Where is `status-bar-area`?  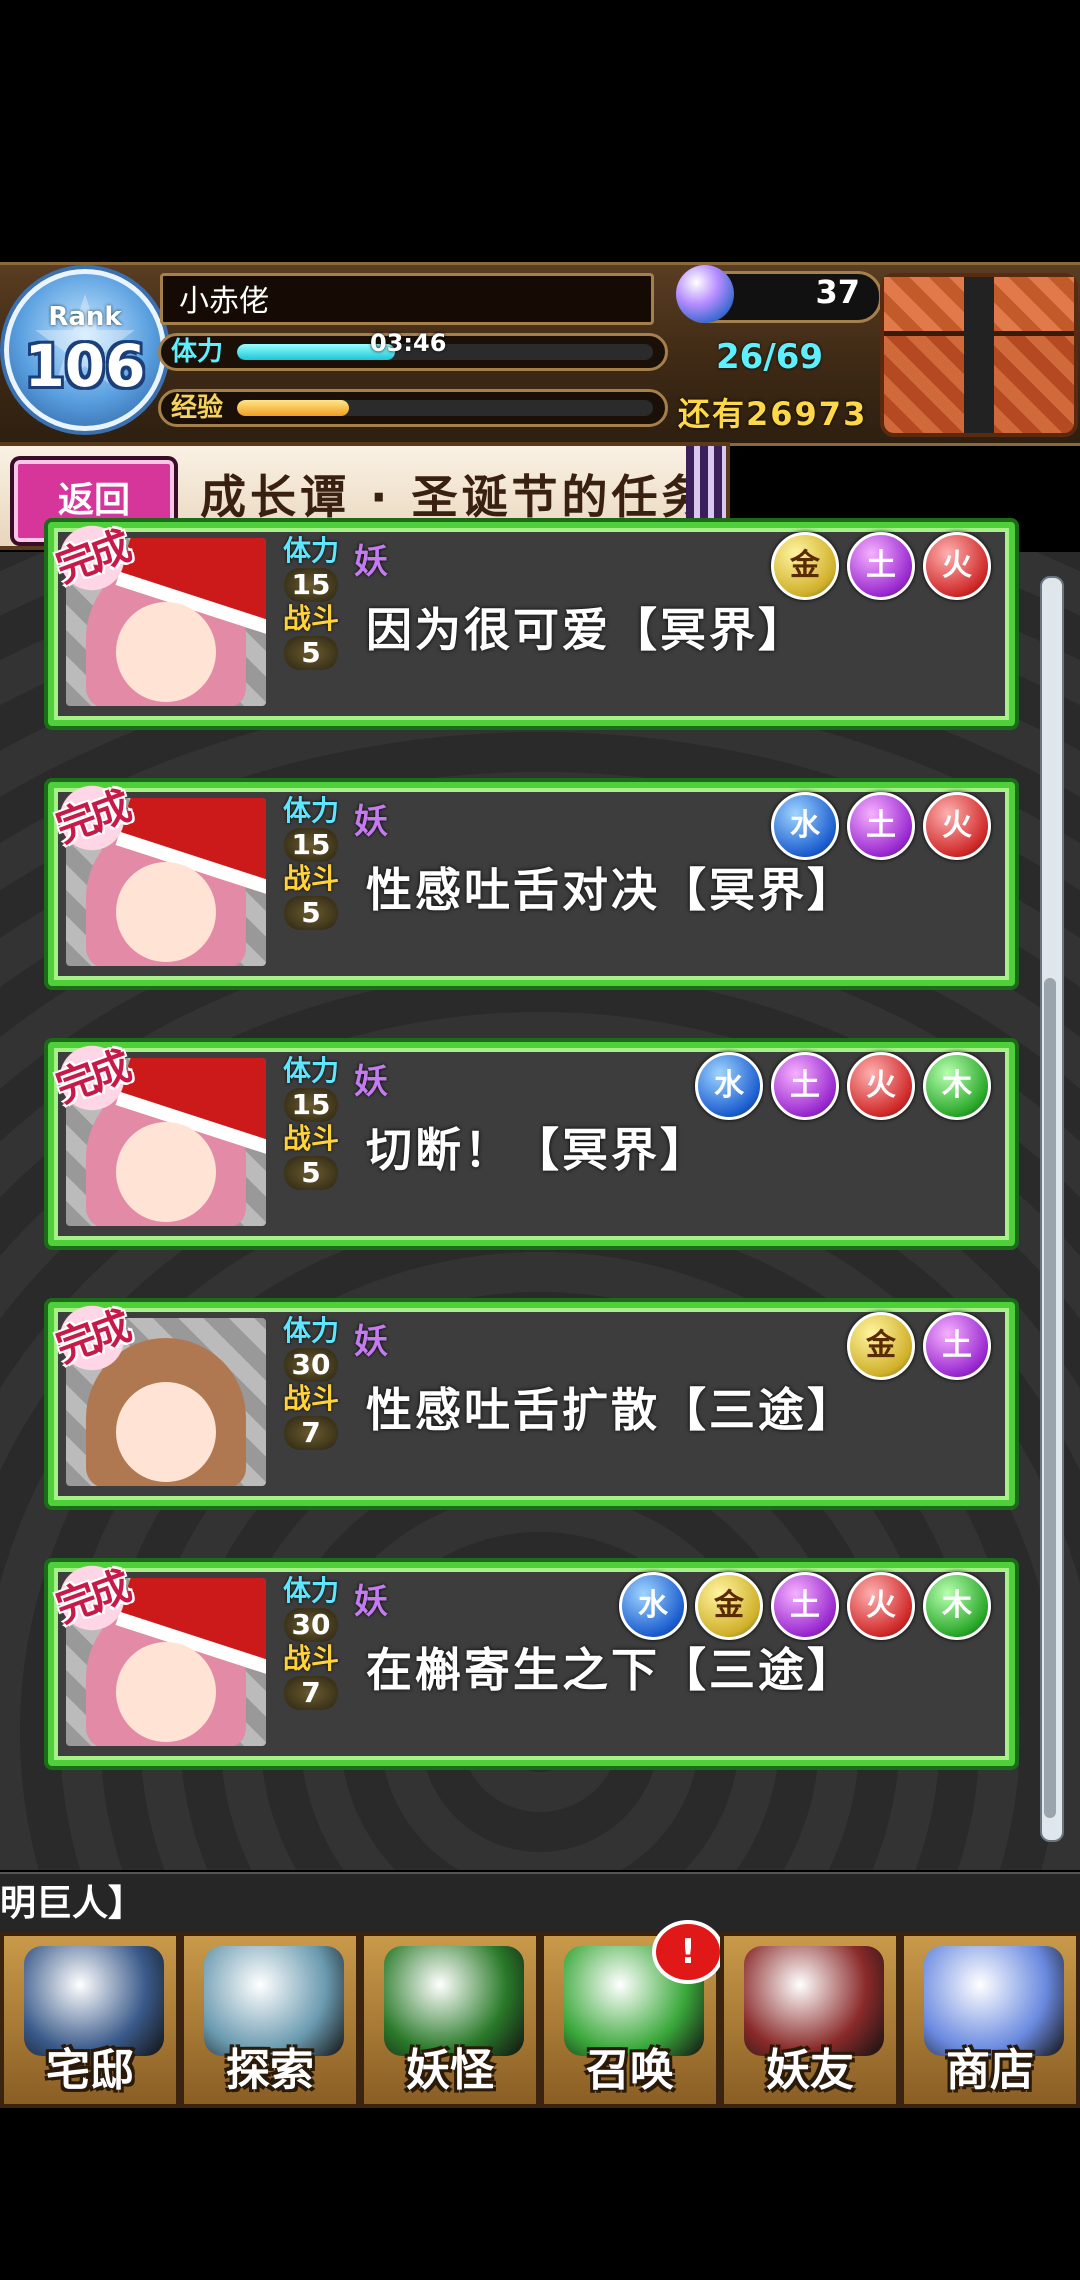 status-bar-area is located at coordinates (540, 131).